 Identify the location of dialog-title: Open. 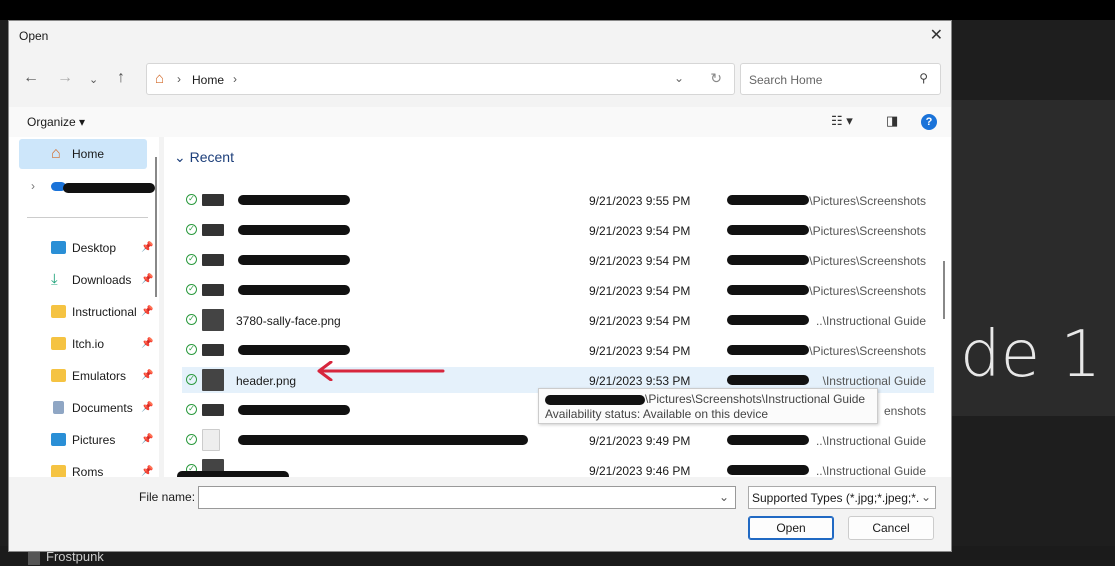
(34, 36).